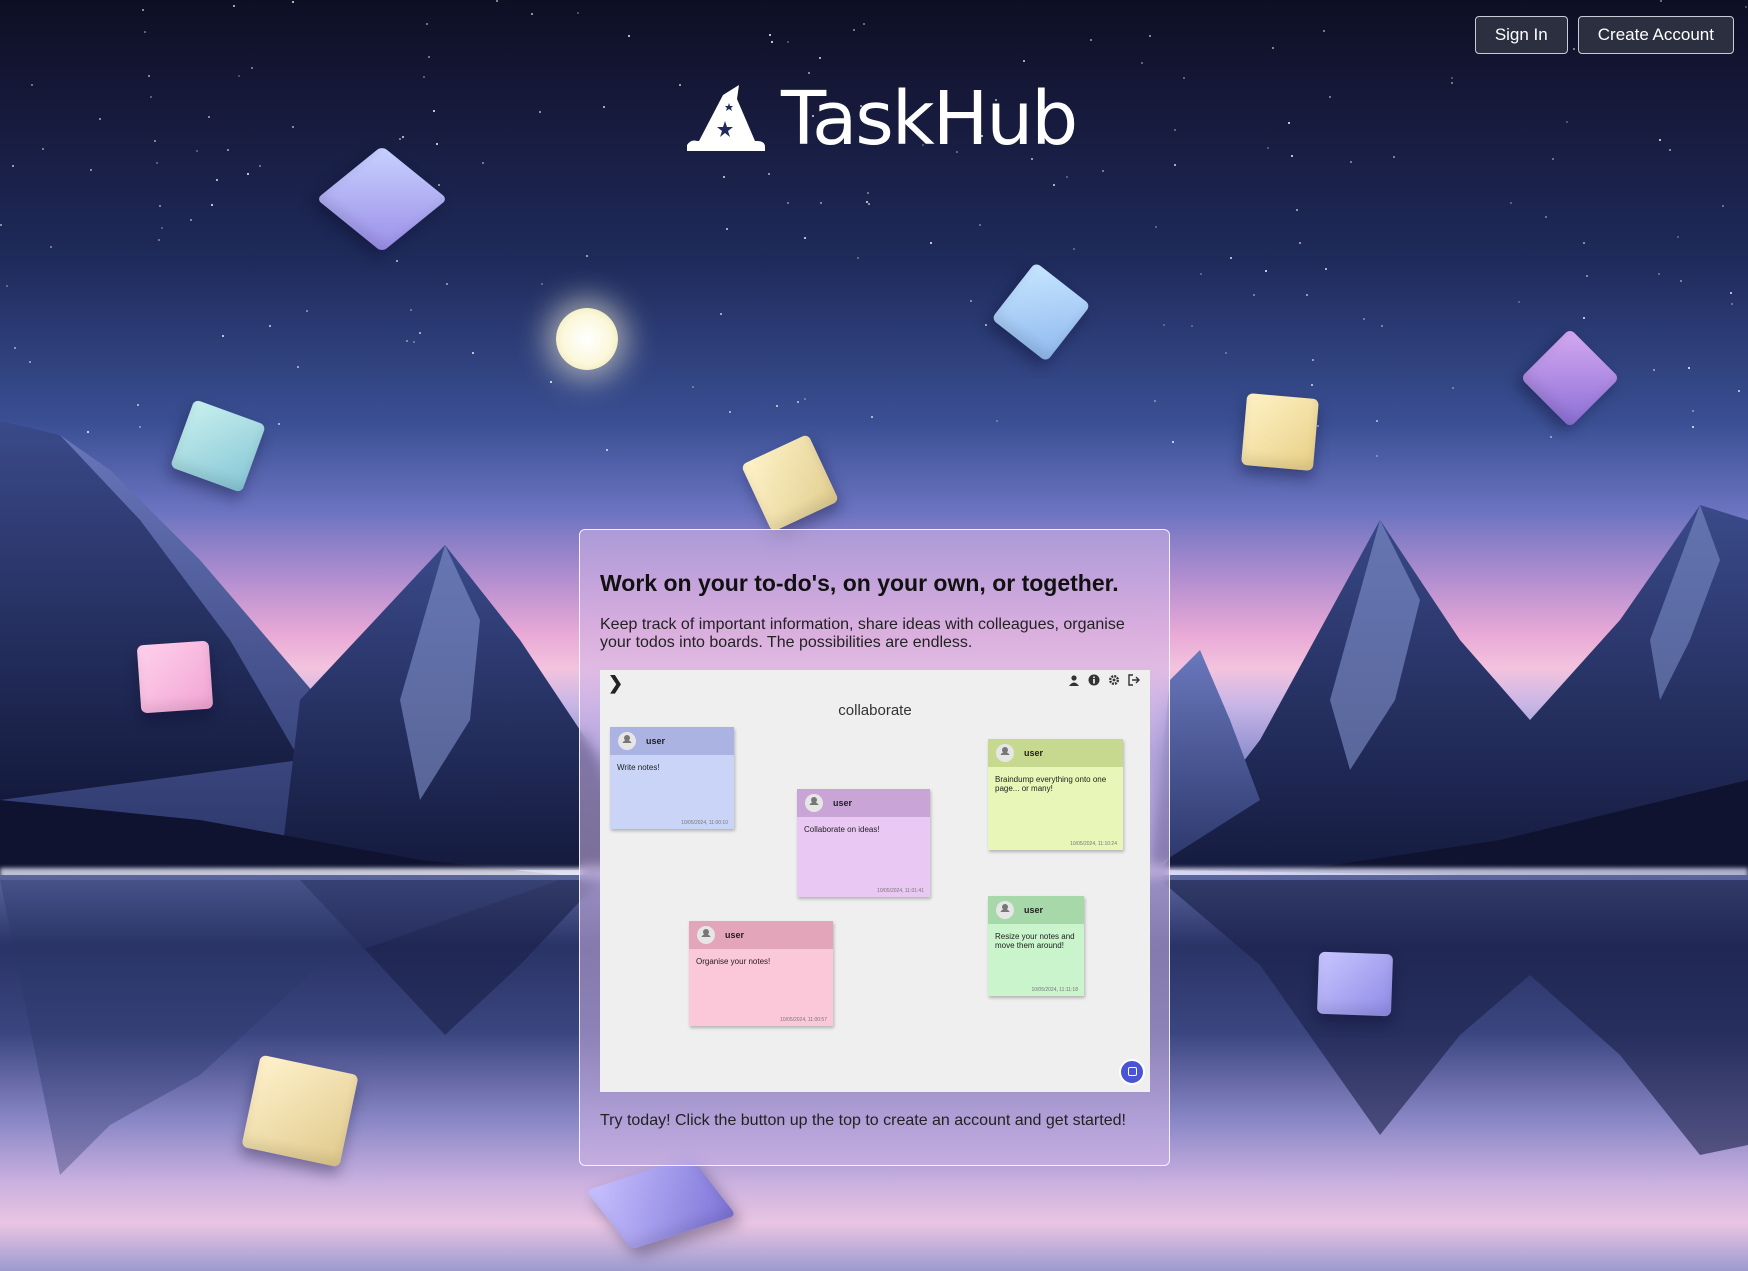 The image size is (1748, 1271). Describe the element at coordinates (638, 767) in the screenshot. I see `note-text: Write notes!` at that location.